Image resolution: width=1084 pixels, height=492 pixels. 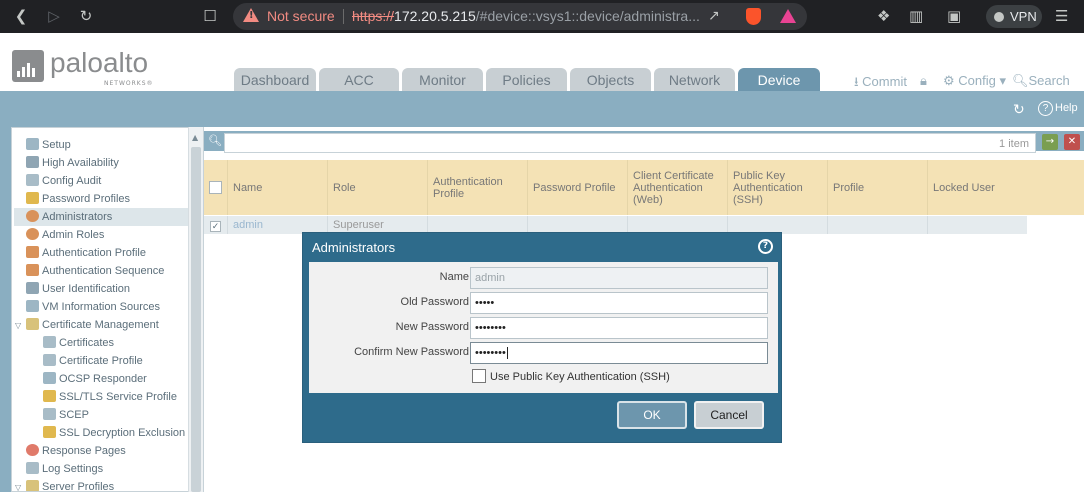 What do you see at coordinates (196, 319) in the screenshot?
I see `scrollbar-thumb` at bounding box center [196, 319].